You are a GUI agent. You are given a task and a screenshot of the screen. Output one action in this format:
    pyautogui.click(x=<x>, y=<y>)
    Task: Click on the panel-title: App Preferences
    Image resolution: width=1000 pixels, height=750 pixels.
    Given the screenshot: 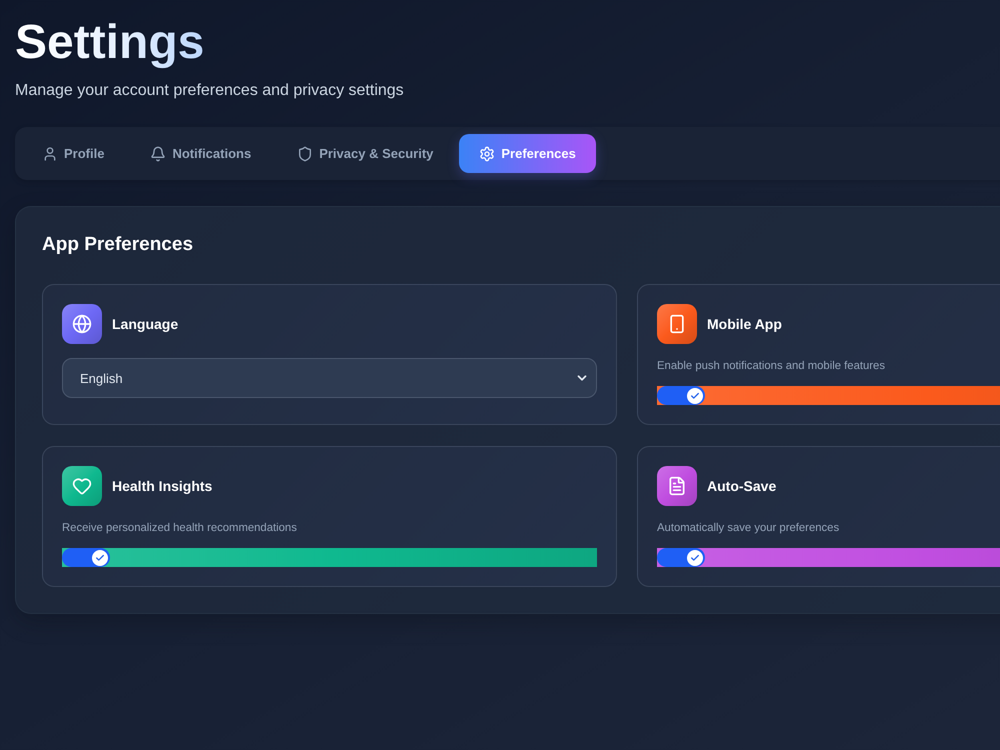 What is the action you would take?
    pyautogui.click(x=118, y=245)
    